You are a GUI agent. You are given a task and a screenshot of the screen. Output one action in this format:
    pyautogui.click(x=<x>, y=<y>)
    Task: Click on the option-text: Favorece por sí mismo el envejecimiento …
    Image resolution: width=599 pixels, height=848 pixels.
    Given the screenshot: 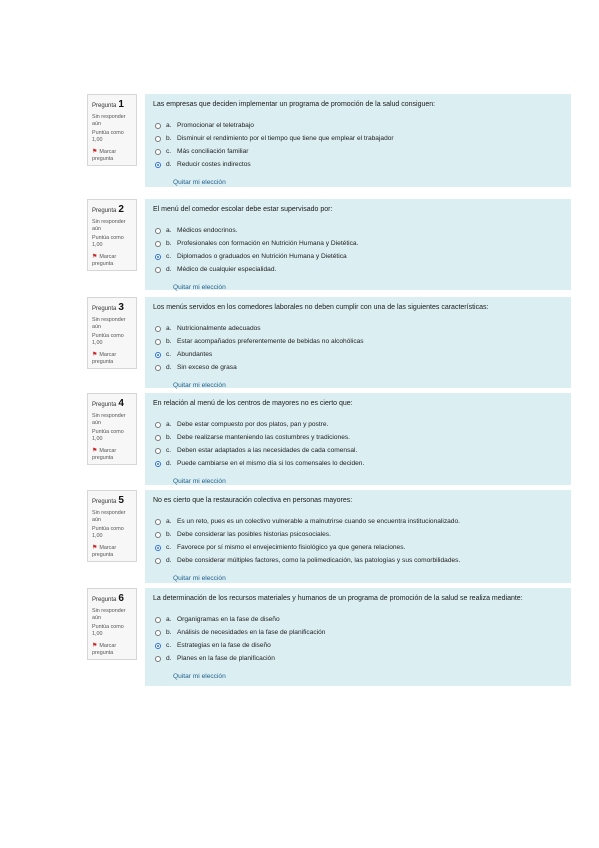 What is the action you would take?
    pyautogui.click(x=291, y=548)
    